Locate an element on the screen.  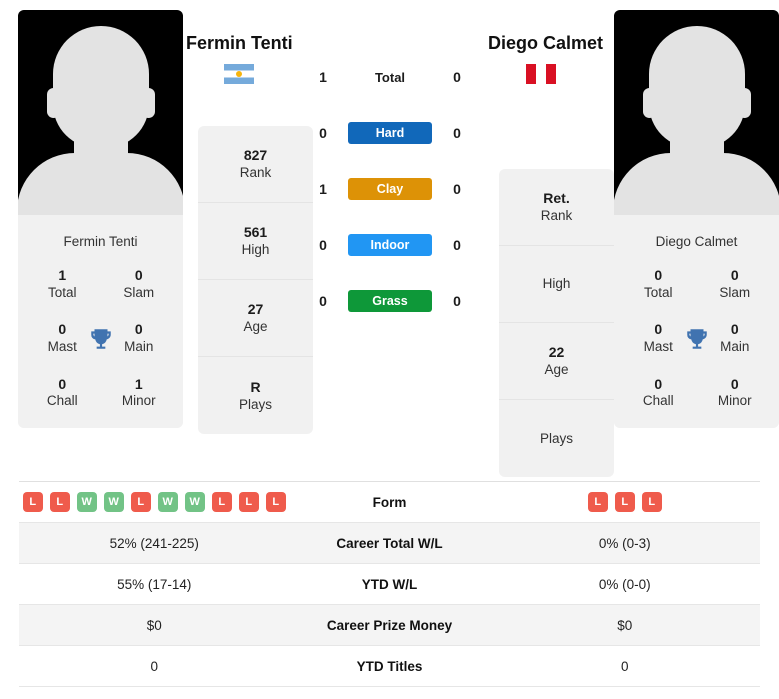
right-title-minor: 0 Minor is located at coordinates (734, 392).